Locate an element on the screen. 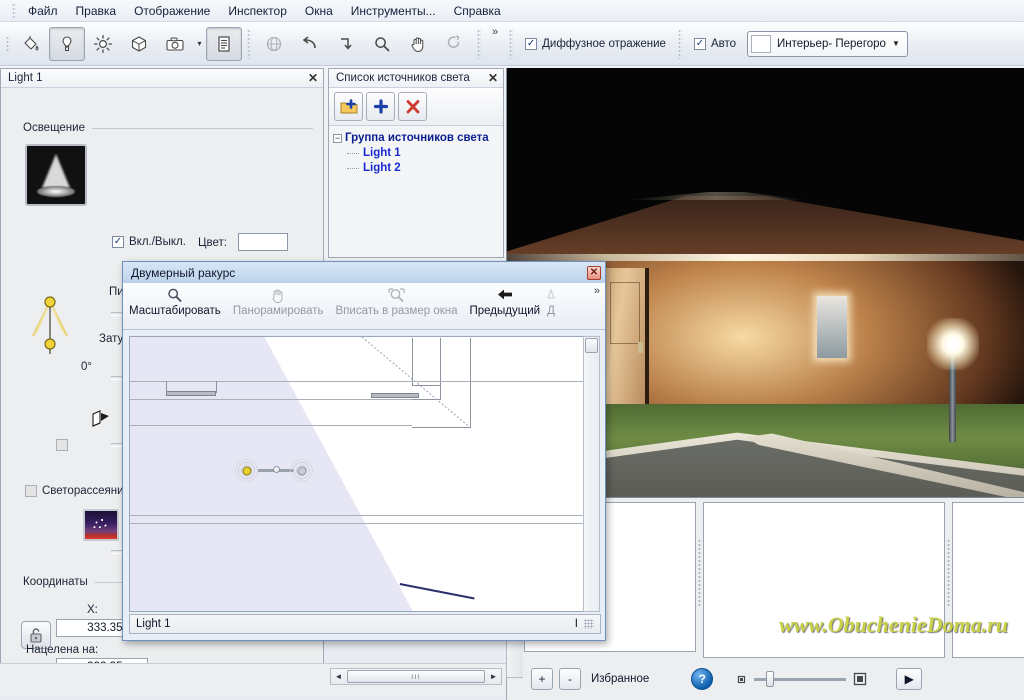  beam-enable-checkbox: ✓ is located at coordinates (62, 445).